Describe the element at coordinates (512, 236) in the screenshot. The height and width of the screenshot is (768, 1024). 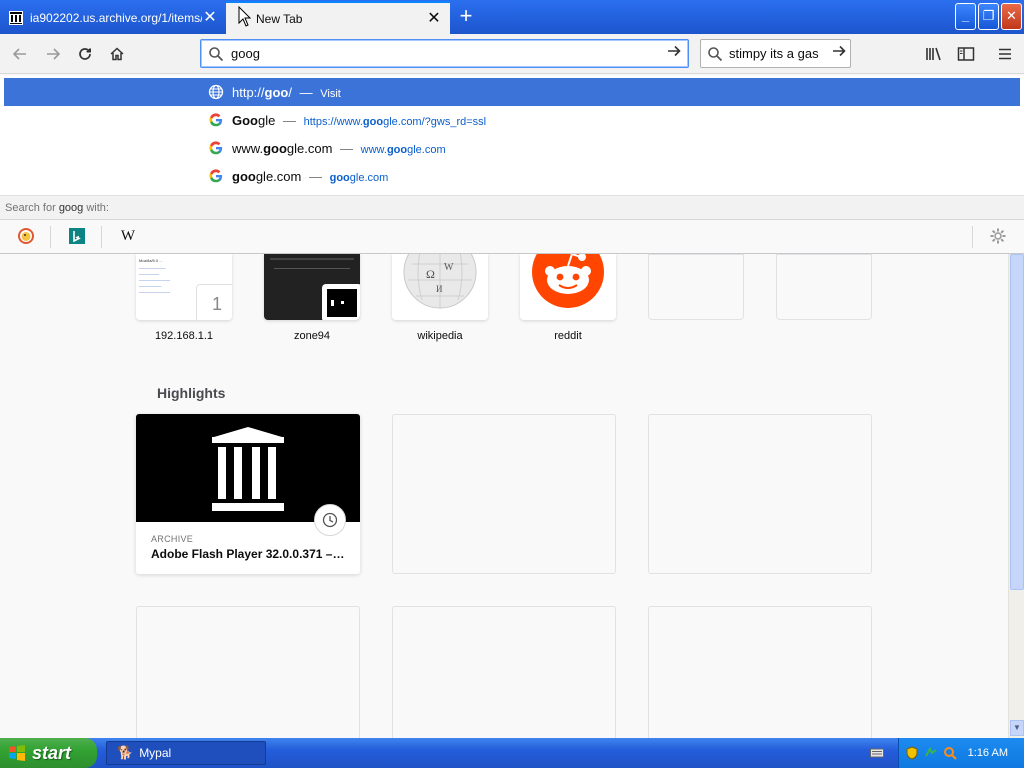
I see `one-off-search-engines: W` at that location.